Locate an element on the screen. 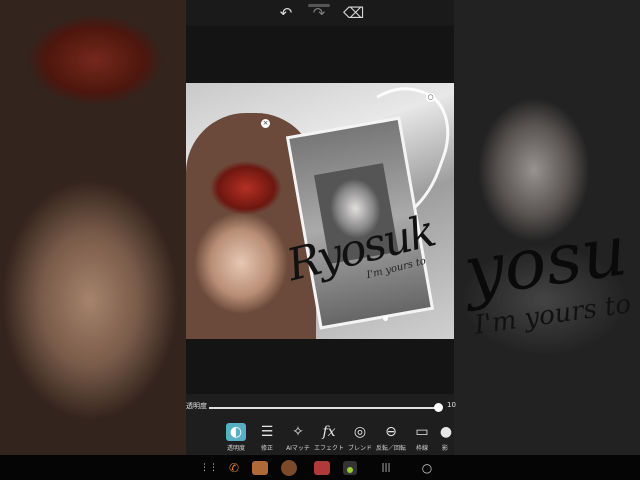 This screenshot has height=480, width=640. editor-app-icon is located at coordinates (350, 468).